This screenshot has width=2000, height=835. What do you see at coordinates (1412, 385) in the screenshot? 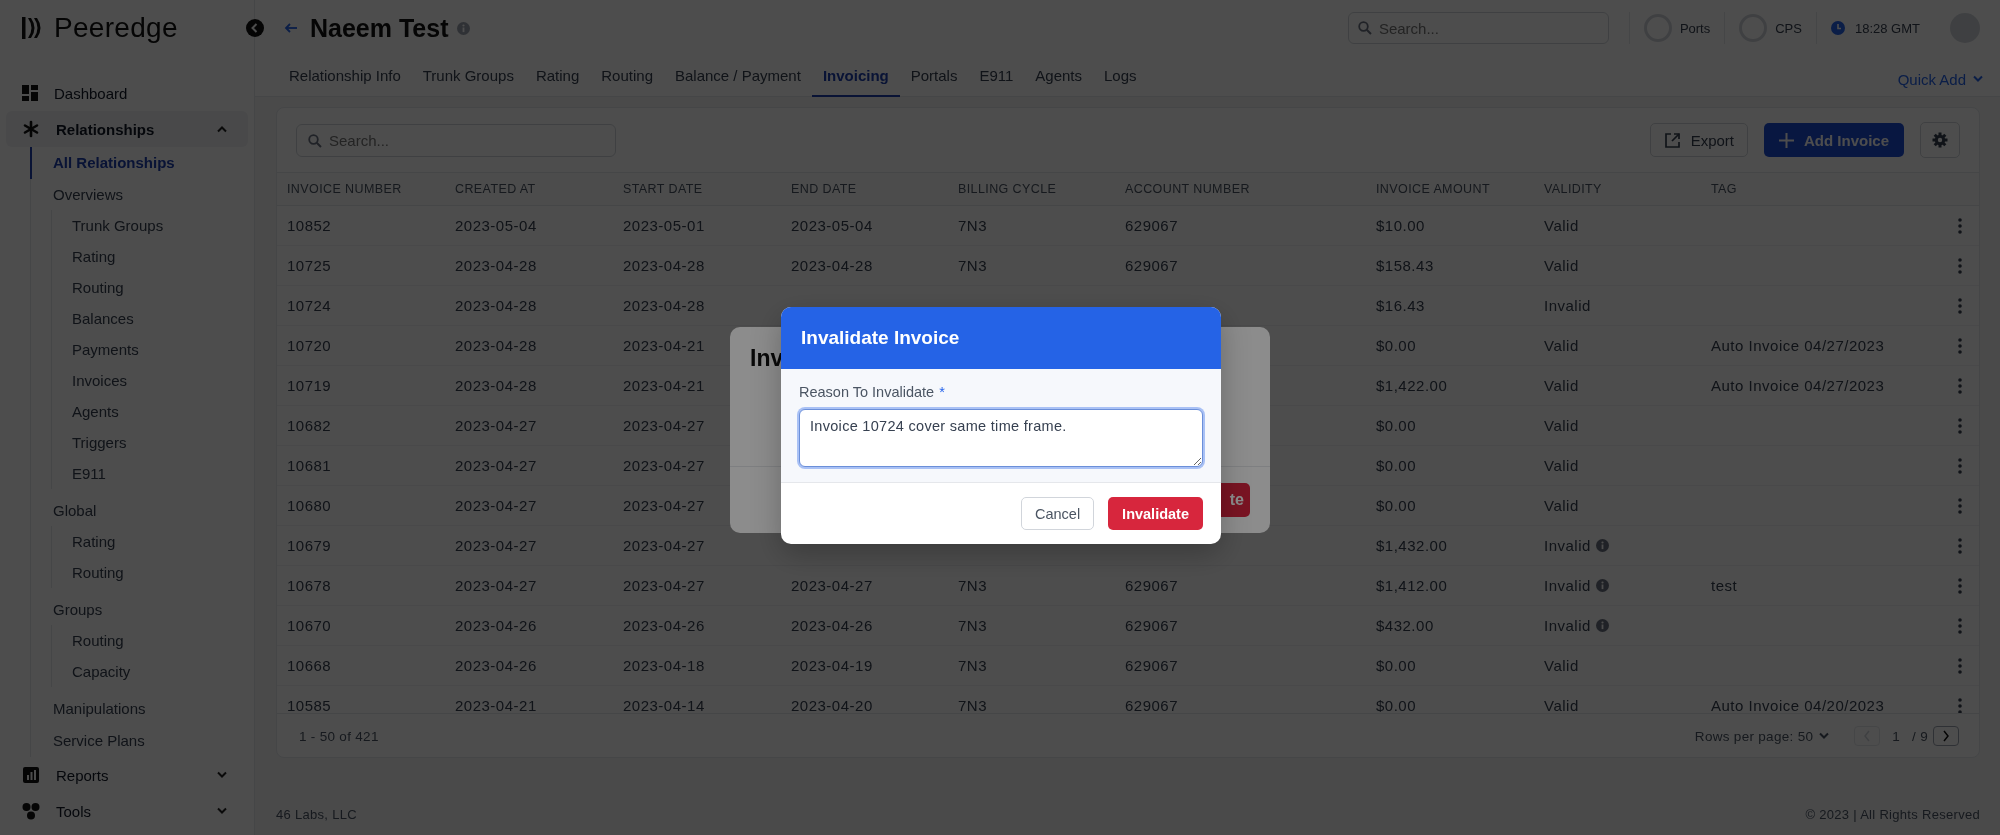
I see `table-cell: $1,422.00` at bounding box center [1412, 385].